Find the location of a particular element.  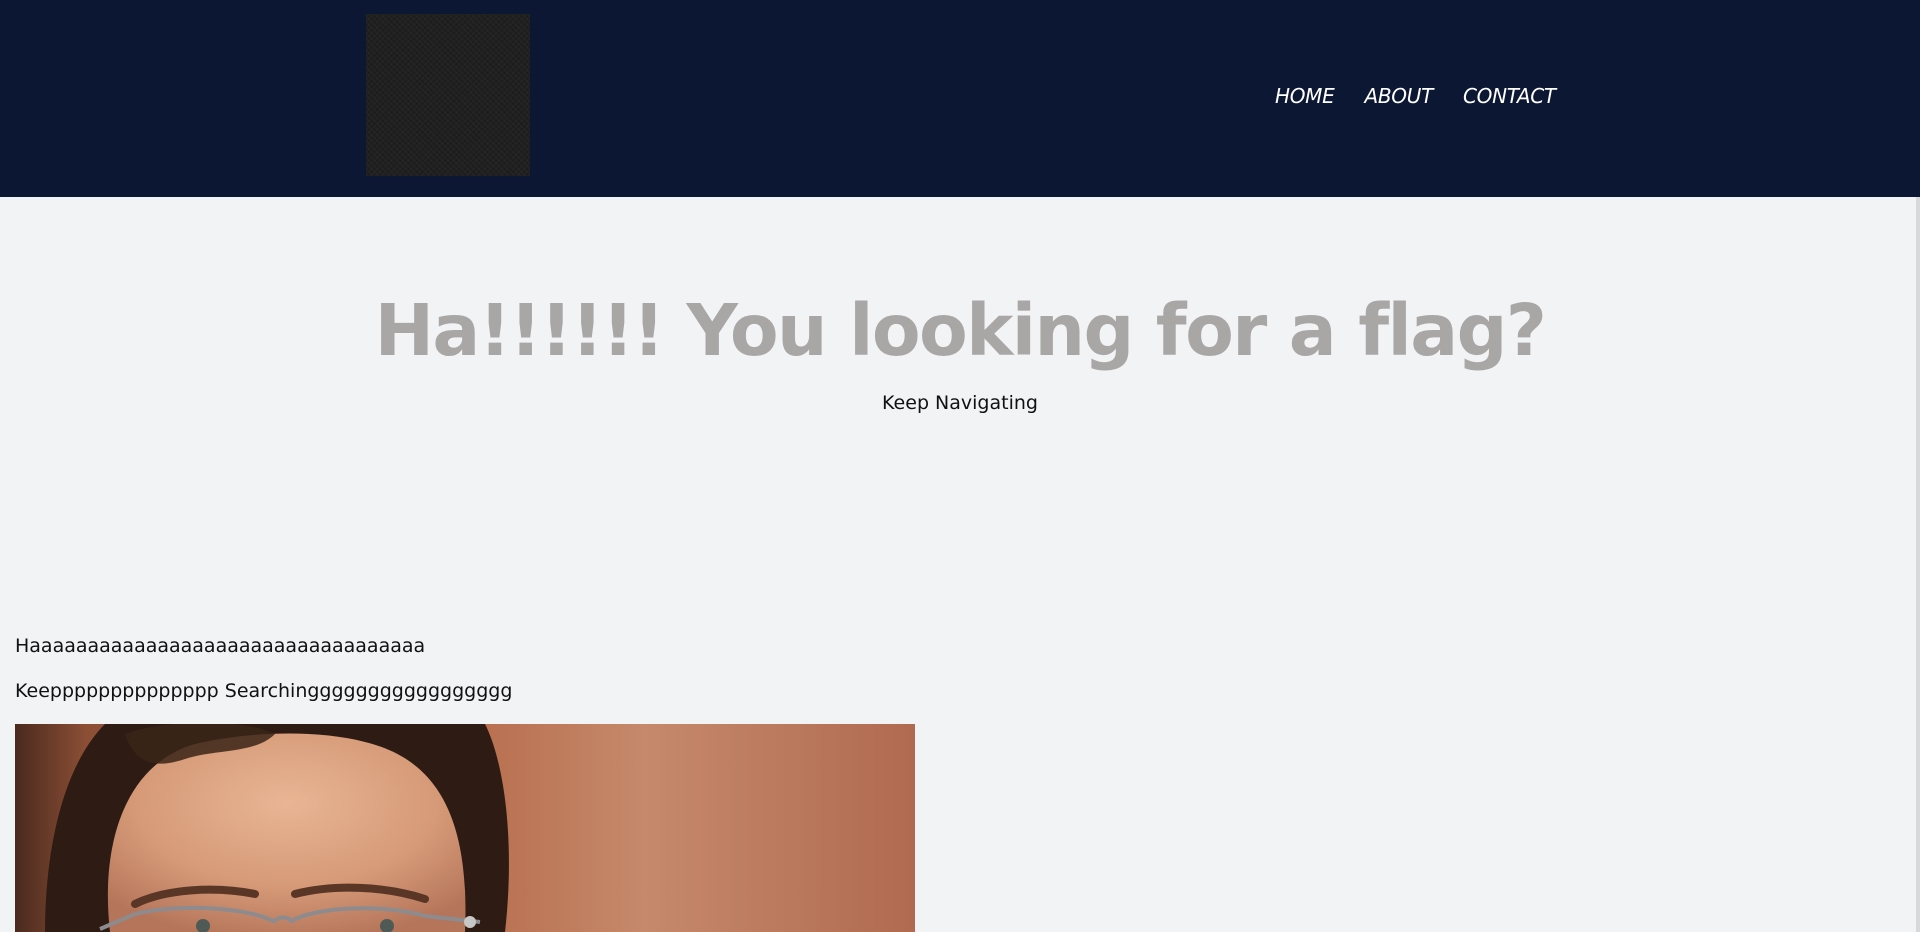

person-photo-illustration is located at coordinates (465, 828).